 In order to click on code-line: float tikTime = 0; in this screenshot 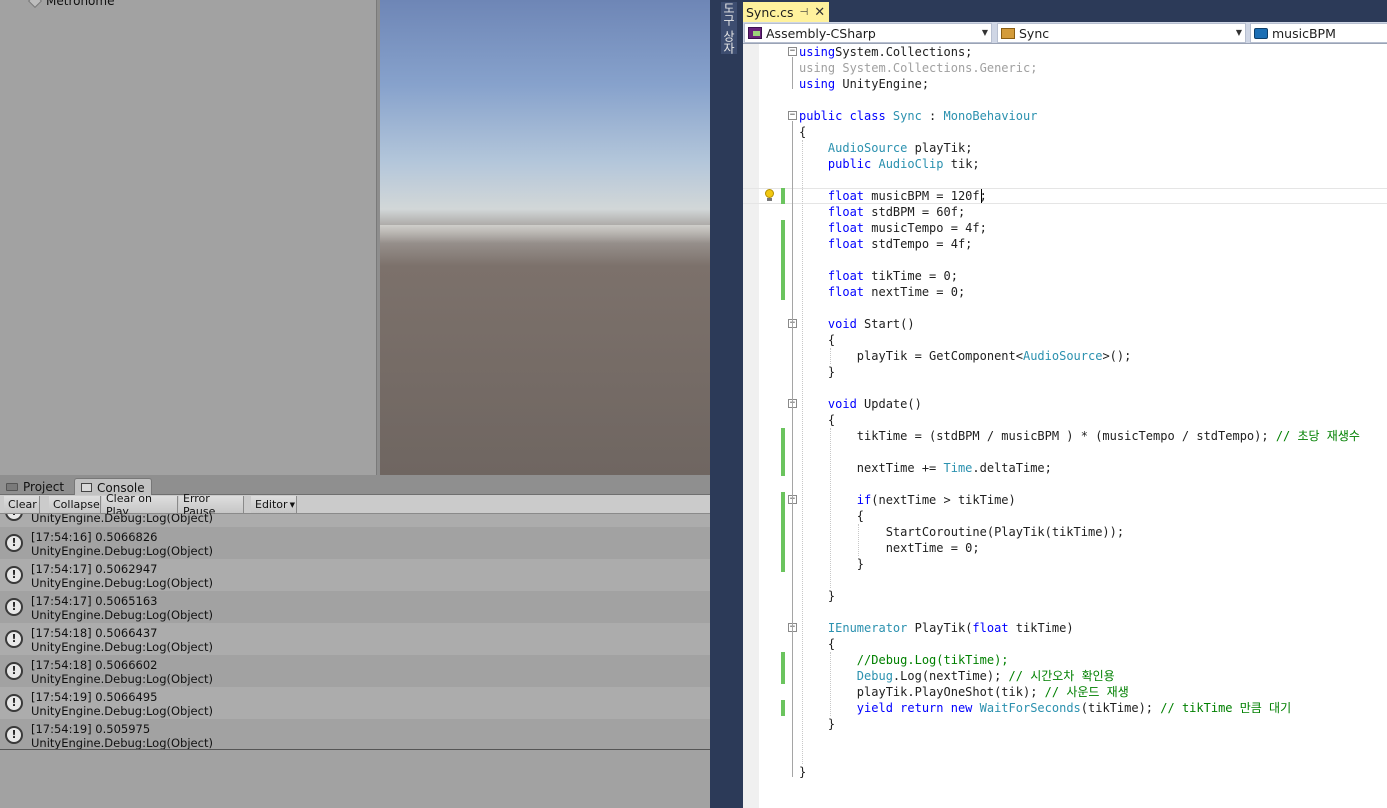, I will do `click(878, 276)`.